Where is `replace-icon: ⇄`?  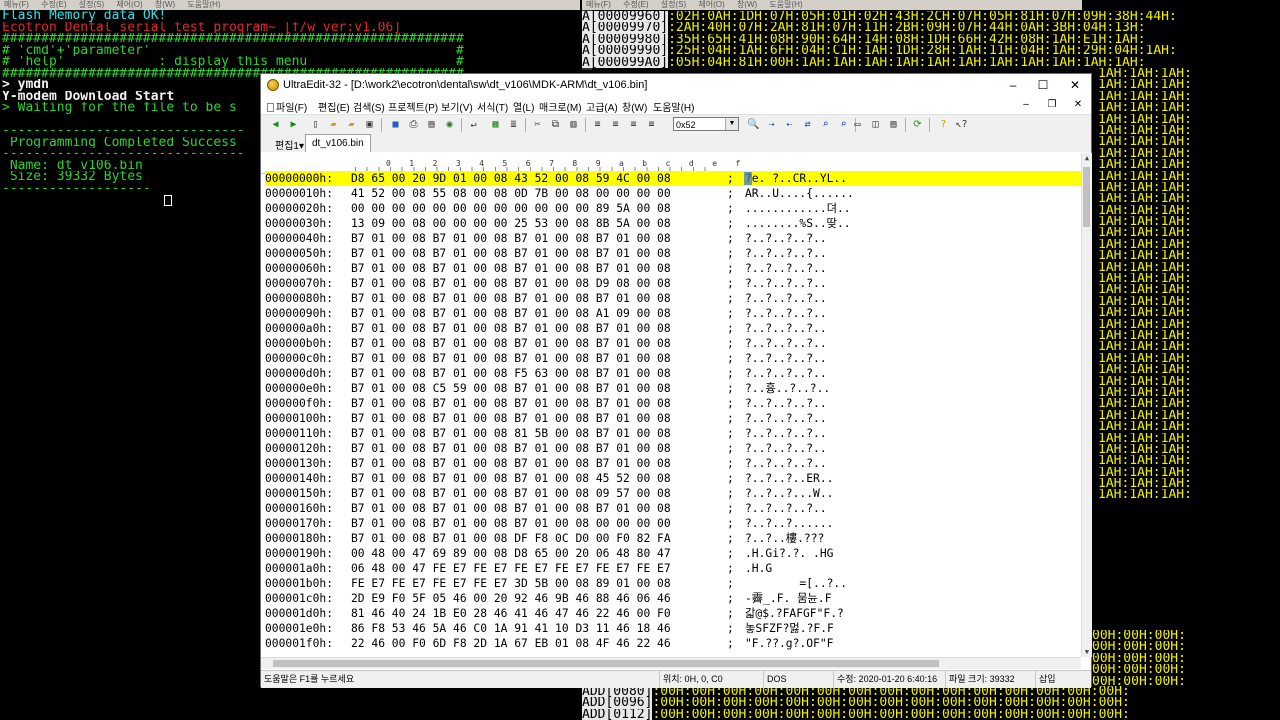
replace-icon: ⇄ is located at coordinates (807, 124).